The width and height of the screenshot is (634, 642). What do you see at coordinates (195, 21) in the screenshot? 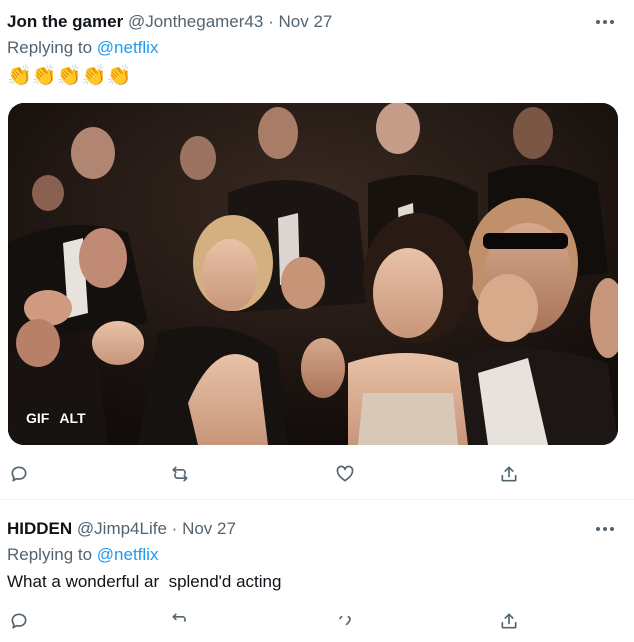
I see `user-handle: @Jonthegamer43` at bounding box center [195, 21].